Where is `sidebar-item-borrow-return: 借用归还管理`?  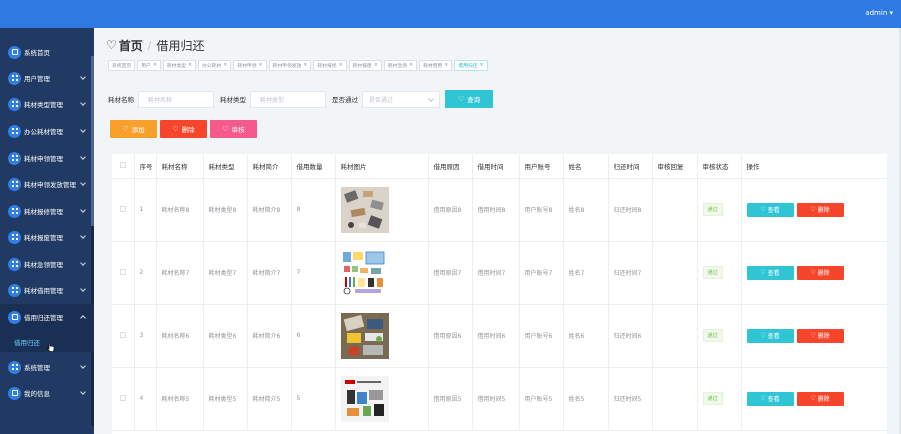 sidebar-item-borrow-return: 借用归还管理 is located at coordinates (47, 317).